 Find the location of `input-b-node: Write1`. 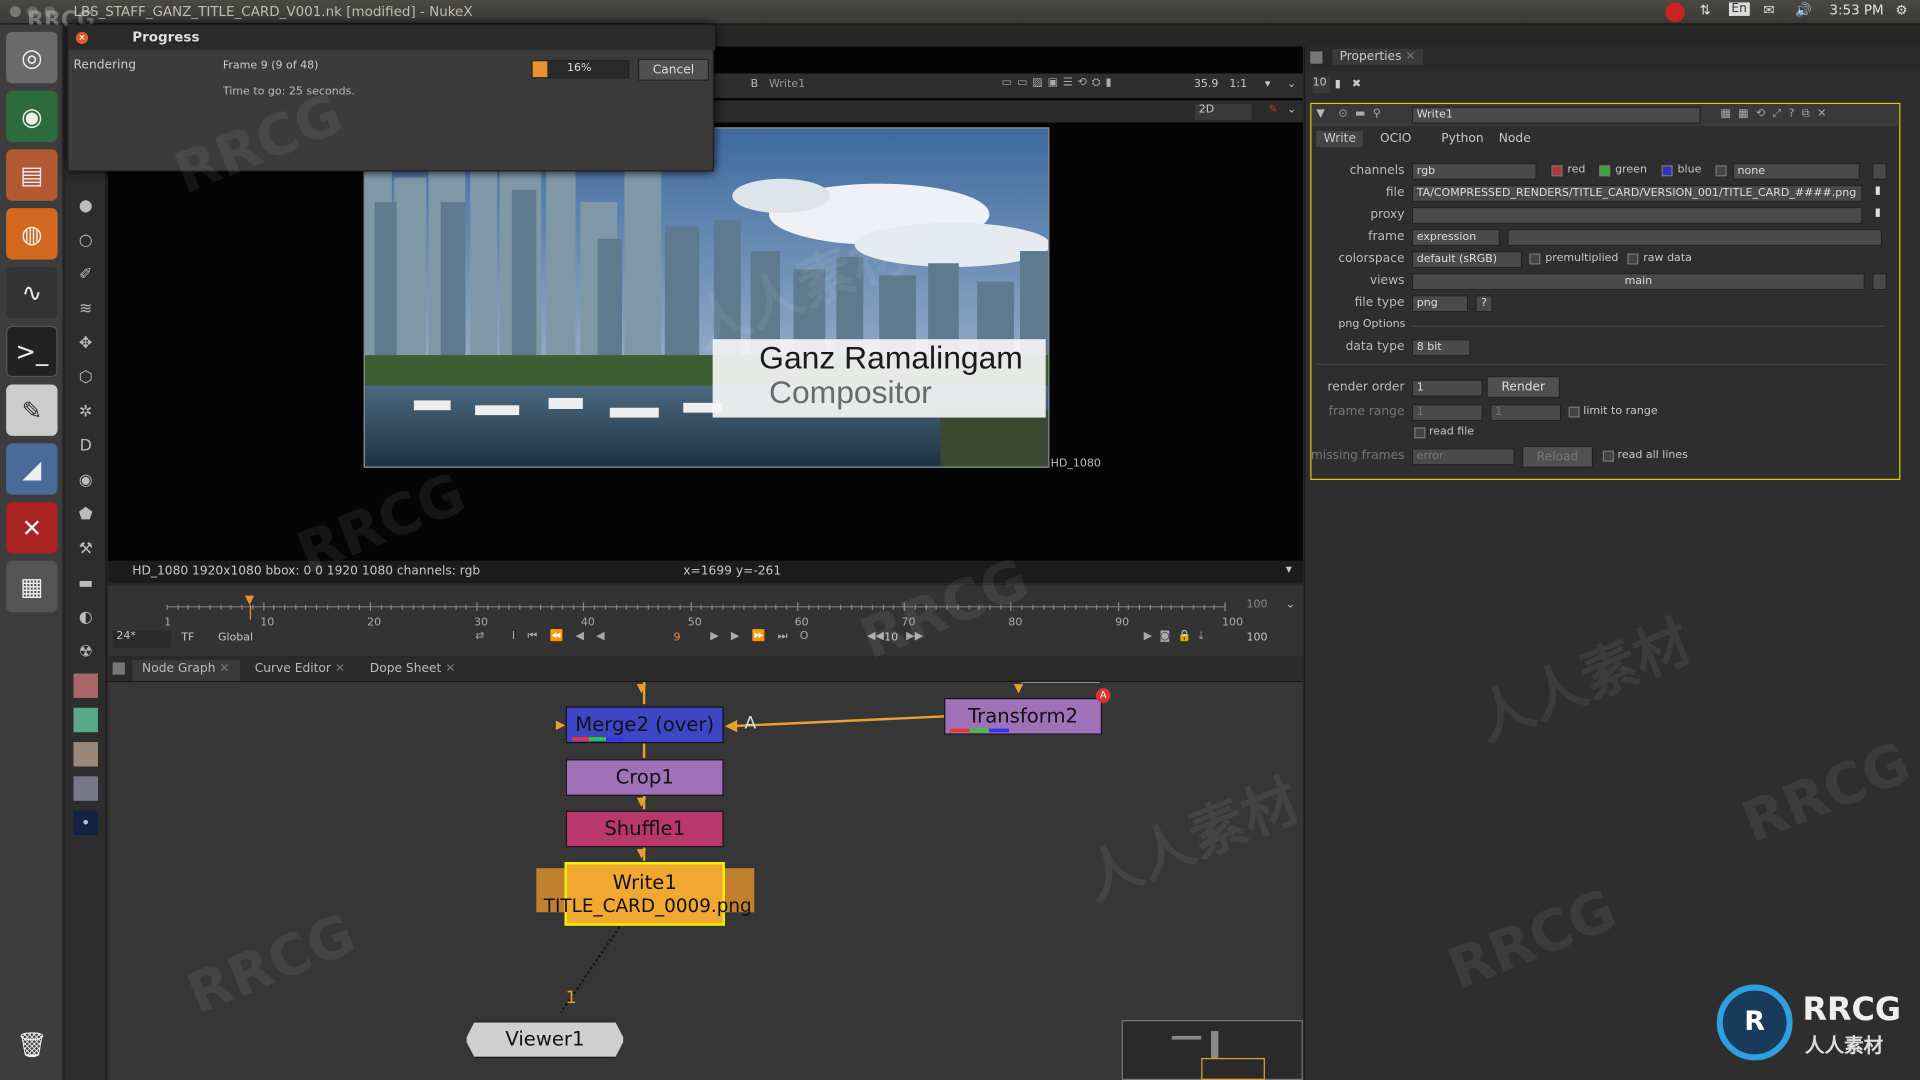

input-b-node: Write1 is located at coordinates (787, 84).